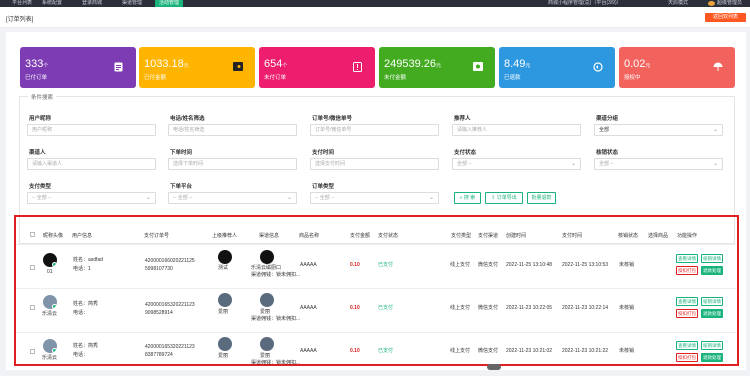 This screenshot has height=376, width=750. What do you see at coordinates (410, 64) in the screenshot?
I see `stat-value: 249539.26` at bounding box center [410, 64].